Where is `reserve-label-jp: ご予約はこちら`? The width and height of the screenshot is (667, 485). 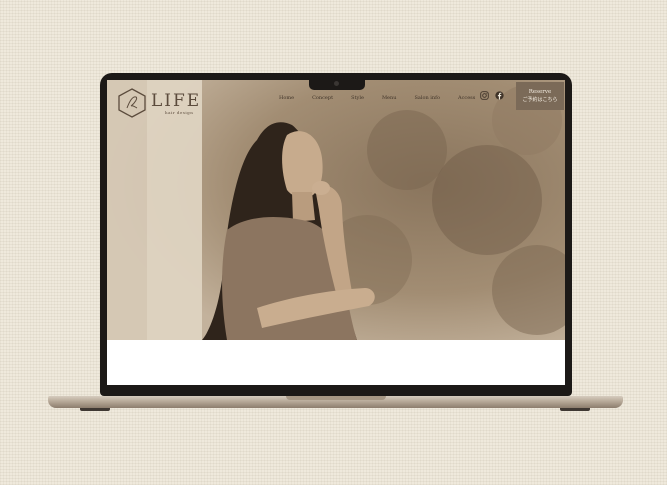 reserve-label-jp: ご予約はこちら is located at coordinates (540, 100).